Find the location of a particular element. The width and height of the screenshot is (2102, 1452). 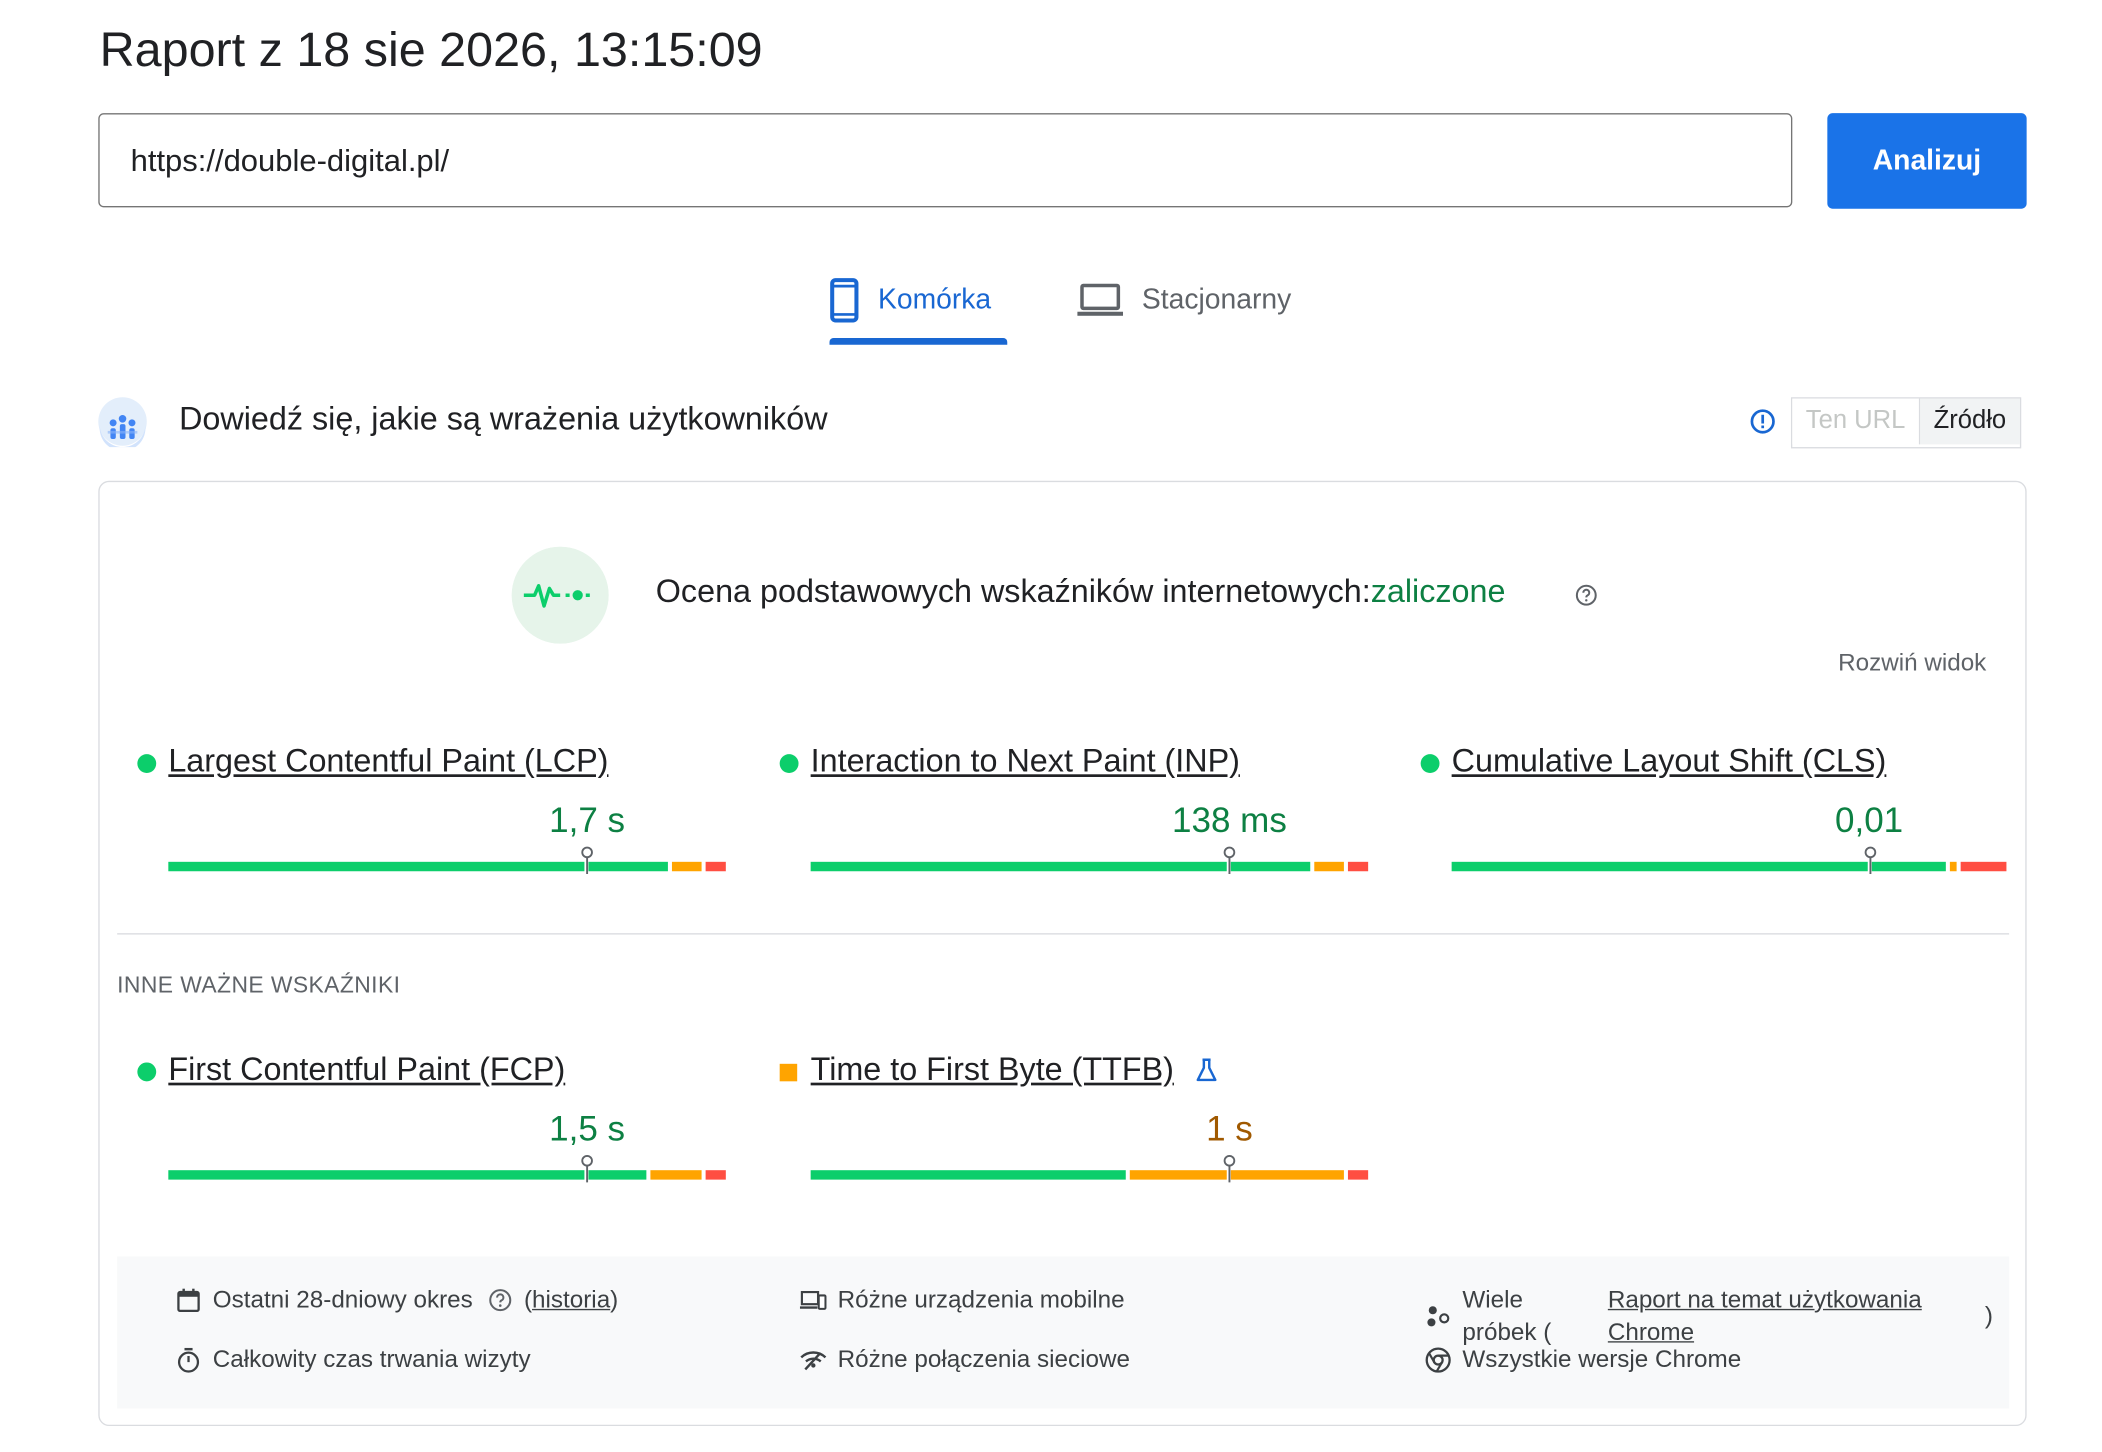

chrome-icon is located at coordinates (1438, 1359).